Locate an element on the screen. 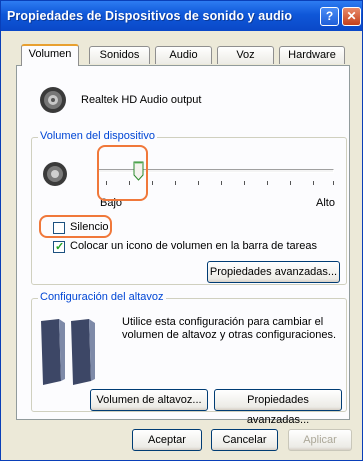 Image resolution: width=363 pixels, height=461 pixels. check-mark-icon: ✓ is located at coordinates (60, 247).